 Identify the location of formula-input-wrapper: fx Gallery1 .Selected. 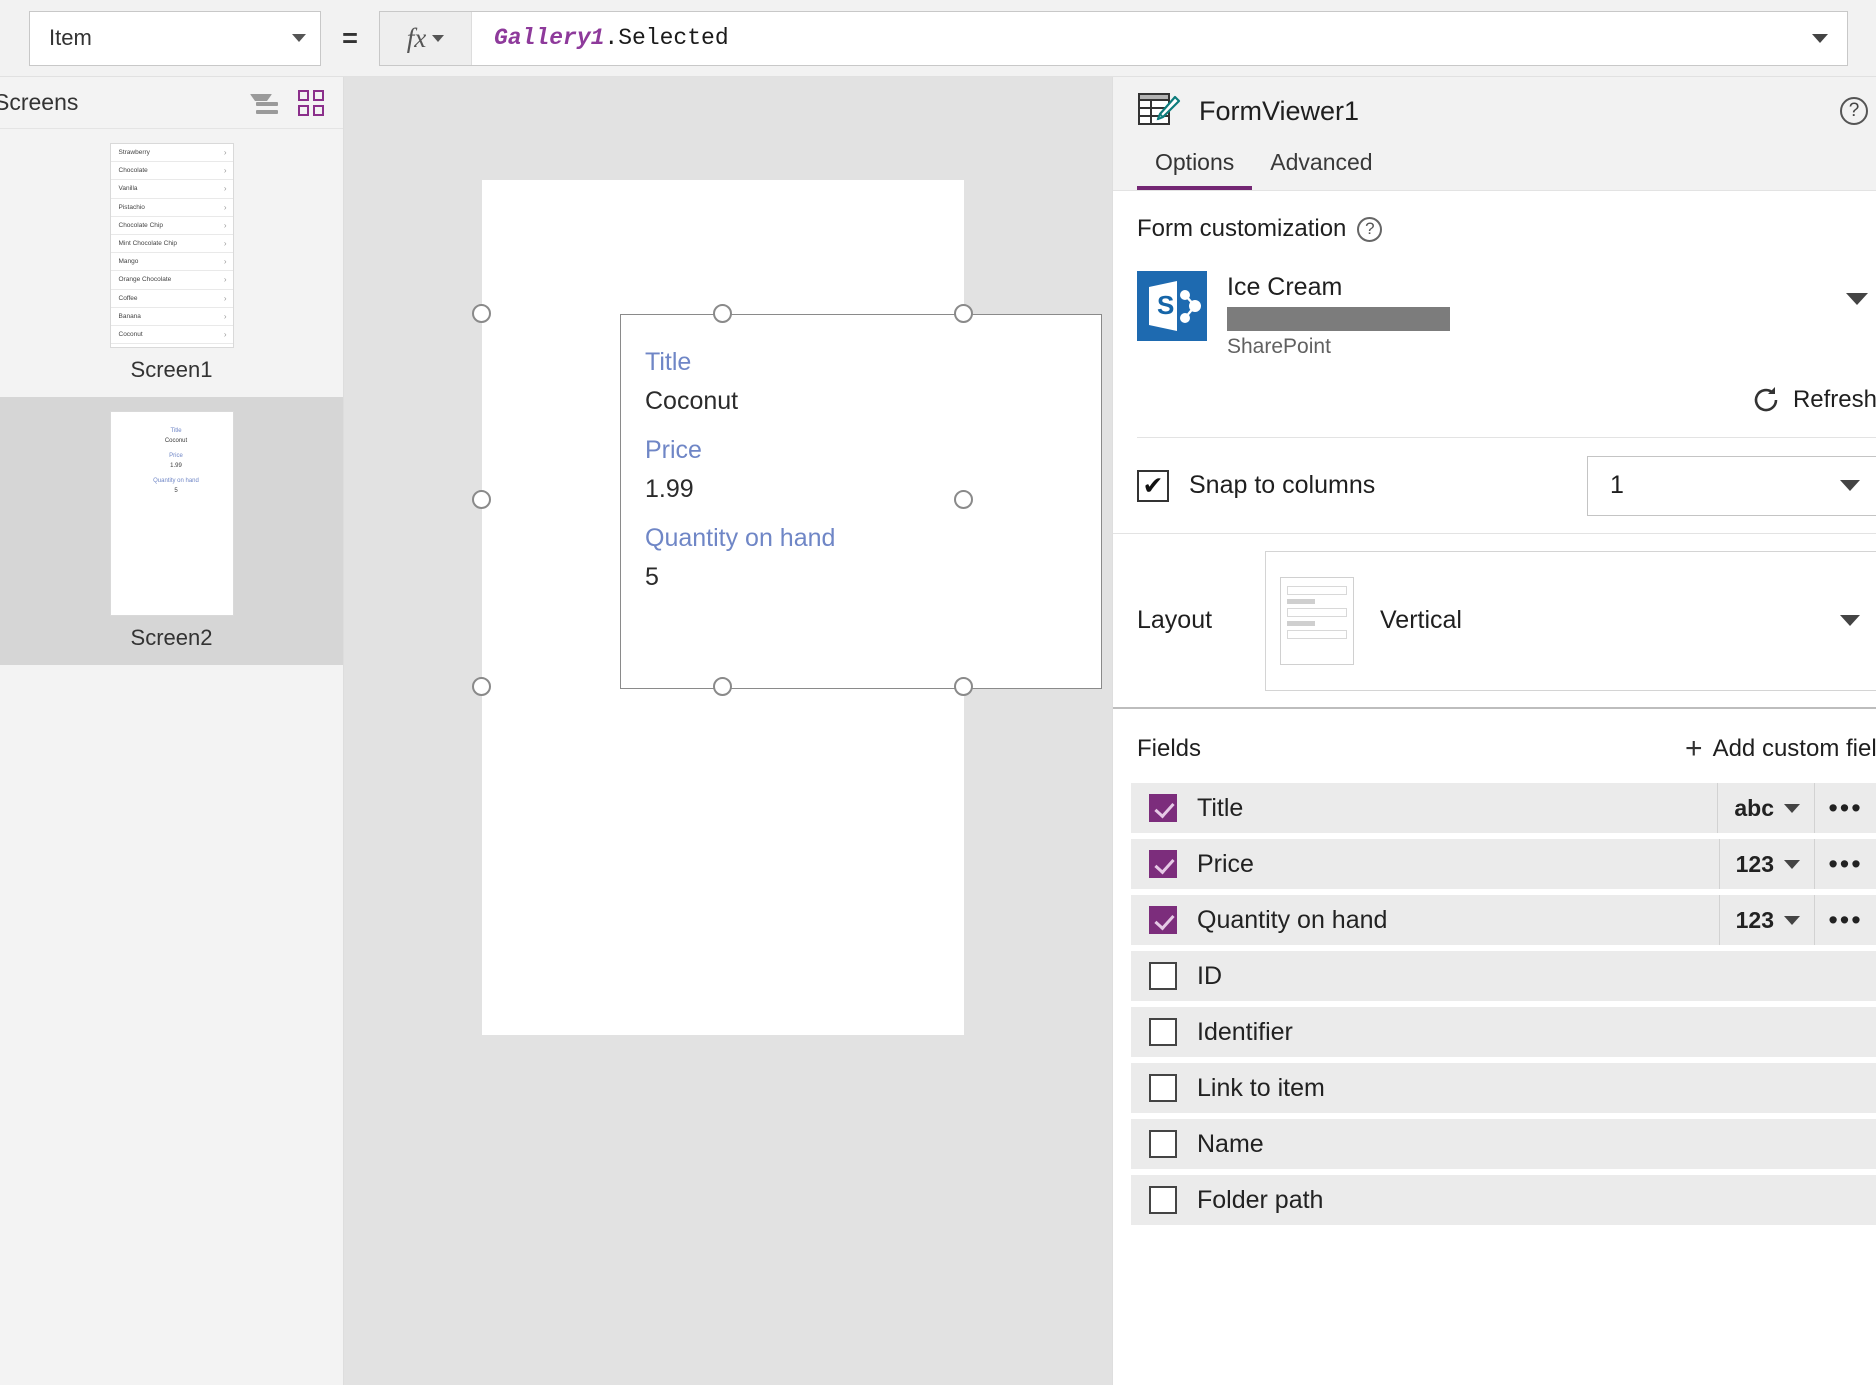
(1113, 38).